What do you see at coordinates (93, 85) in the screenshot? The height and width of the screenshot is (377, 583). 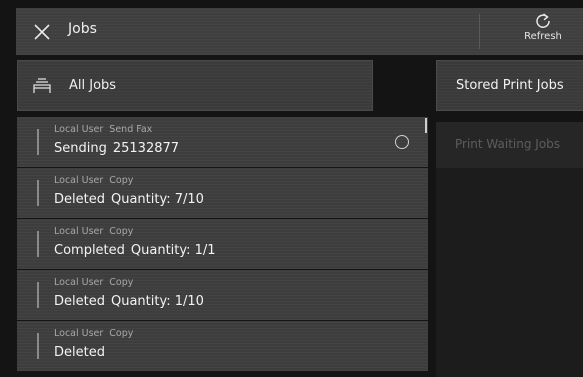 I see `all-jobs-label: All Jobs` at bounding box center [93, 85].